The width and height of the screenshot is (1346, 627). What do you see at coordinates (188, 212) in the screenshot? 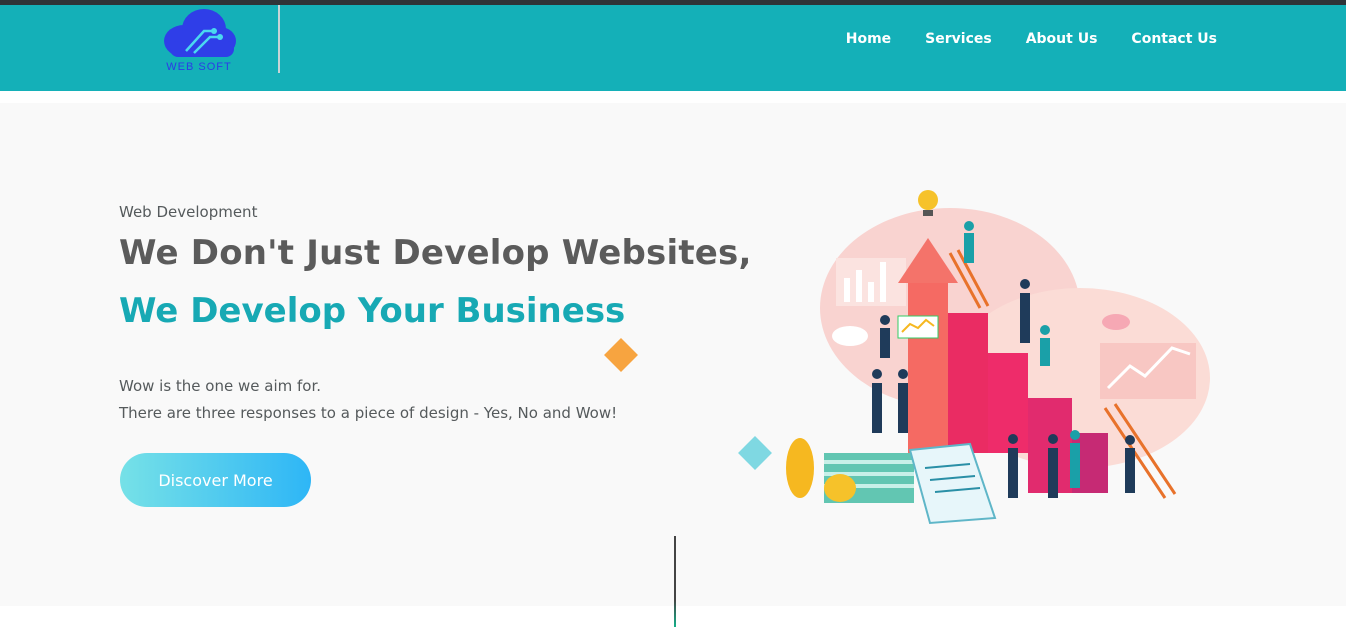
I see `hero-eyebrow: Web Development` at bounding box center [188, 212].